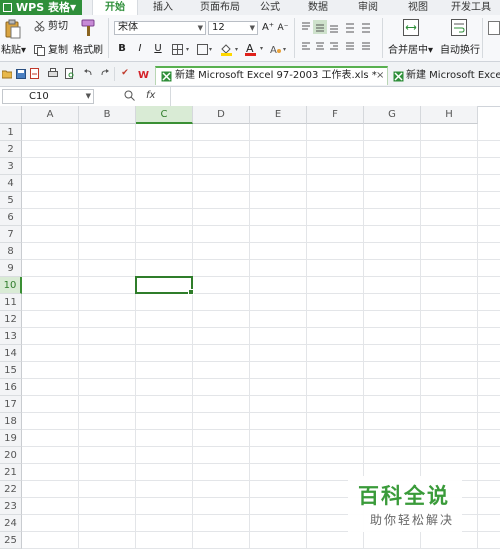 This screenshot has width=500, height=556. I want to click on fill-color-icon, so click(231, 49).